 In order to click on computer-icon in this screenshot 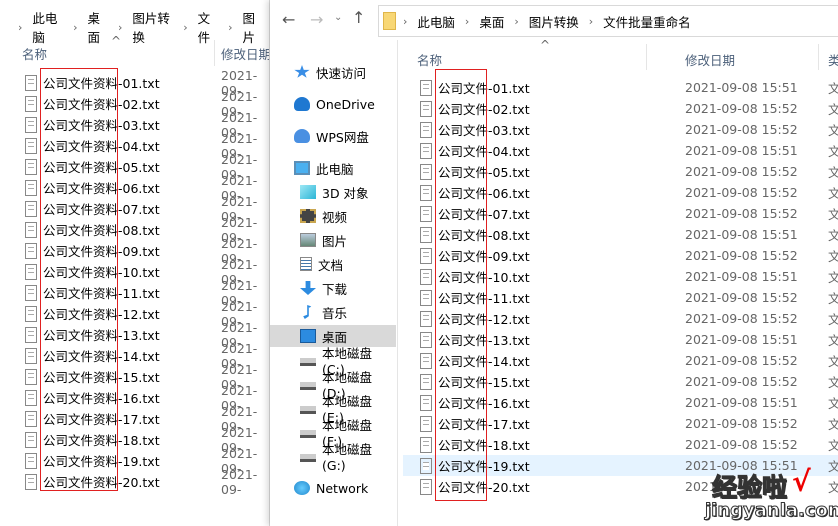, I will do `click(302, 168)`.